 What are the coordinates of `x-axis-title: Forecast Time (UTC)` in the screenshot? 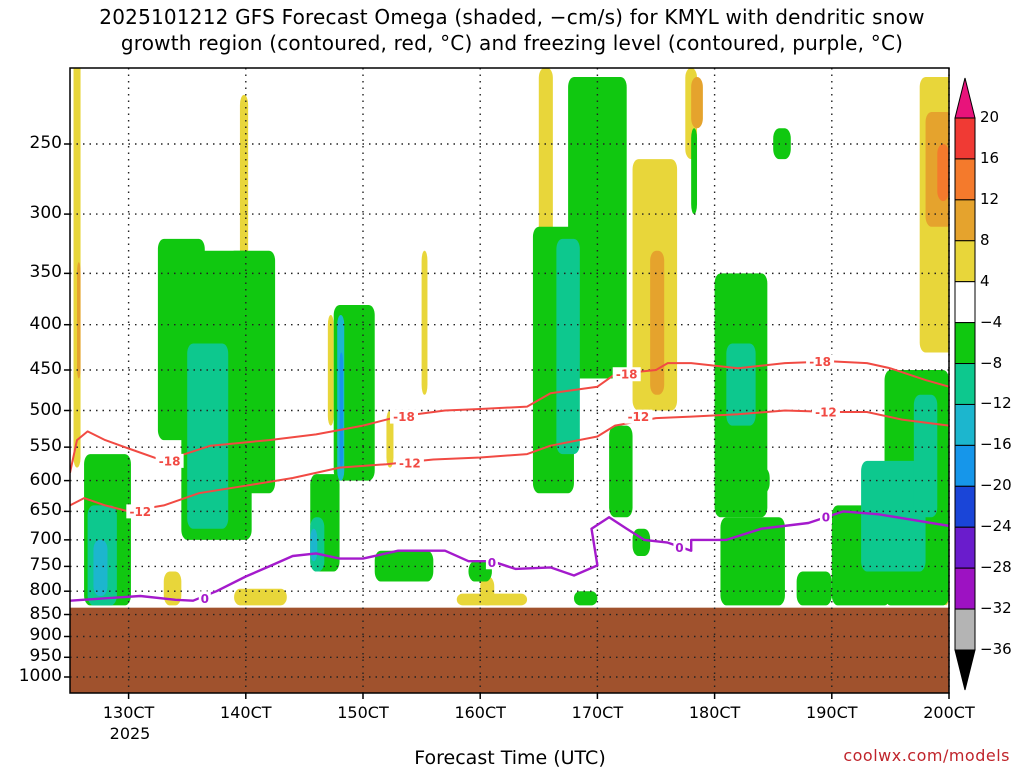 It's located at (510, 758).